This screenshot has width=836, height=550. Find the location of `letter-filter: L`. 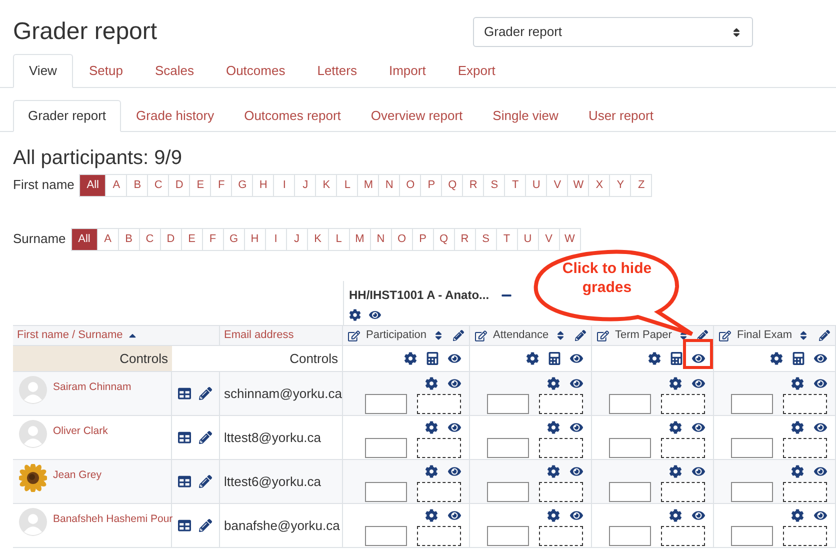

letter-filter: L is located at coordinates (339, 239).